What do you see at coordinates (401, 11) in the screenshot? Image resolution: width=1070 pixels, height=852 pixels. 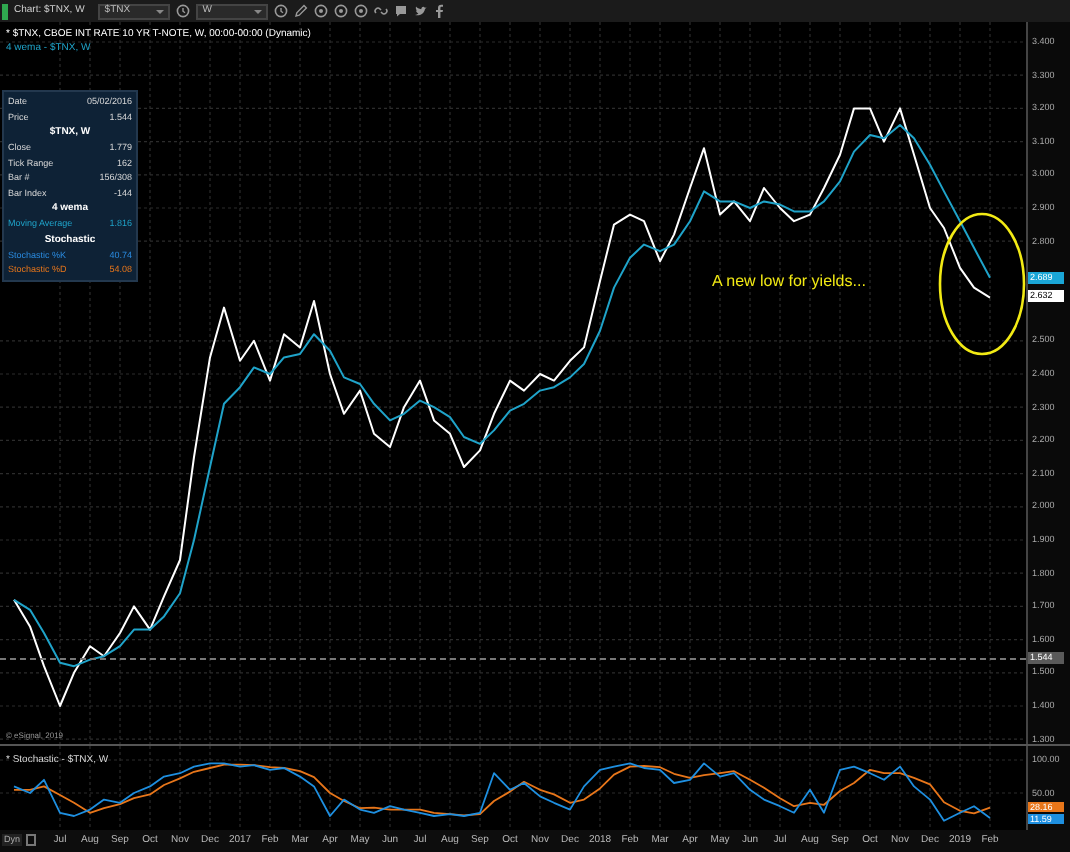 I see `comment-icon` at bounding box center [401, 11].